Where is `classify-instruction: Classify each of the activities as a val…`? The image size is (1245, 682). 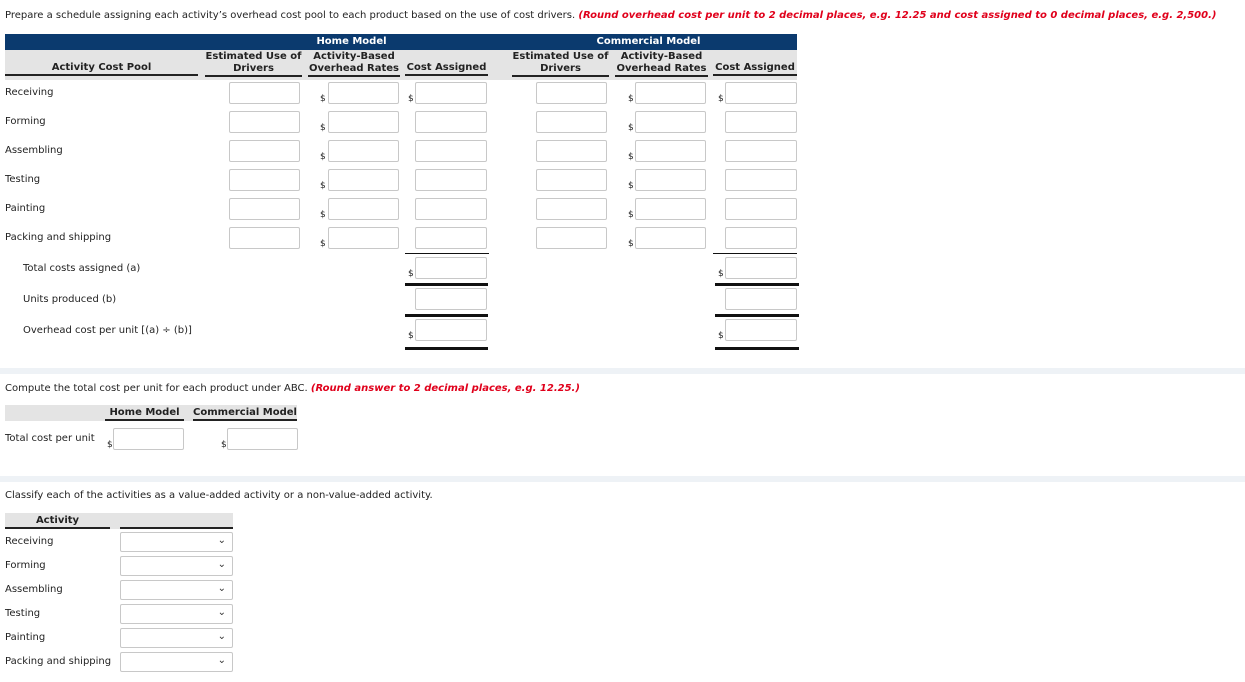 classify-instruction: Classify each of the activities as a val… is located at coordinates (219, 495).